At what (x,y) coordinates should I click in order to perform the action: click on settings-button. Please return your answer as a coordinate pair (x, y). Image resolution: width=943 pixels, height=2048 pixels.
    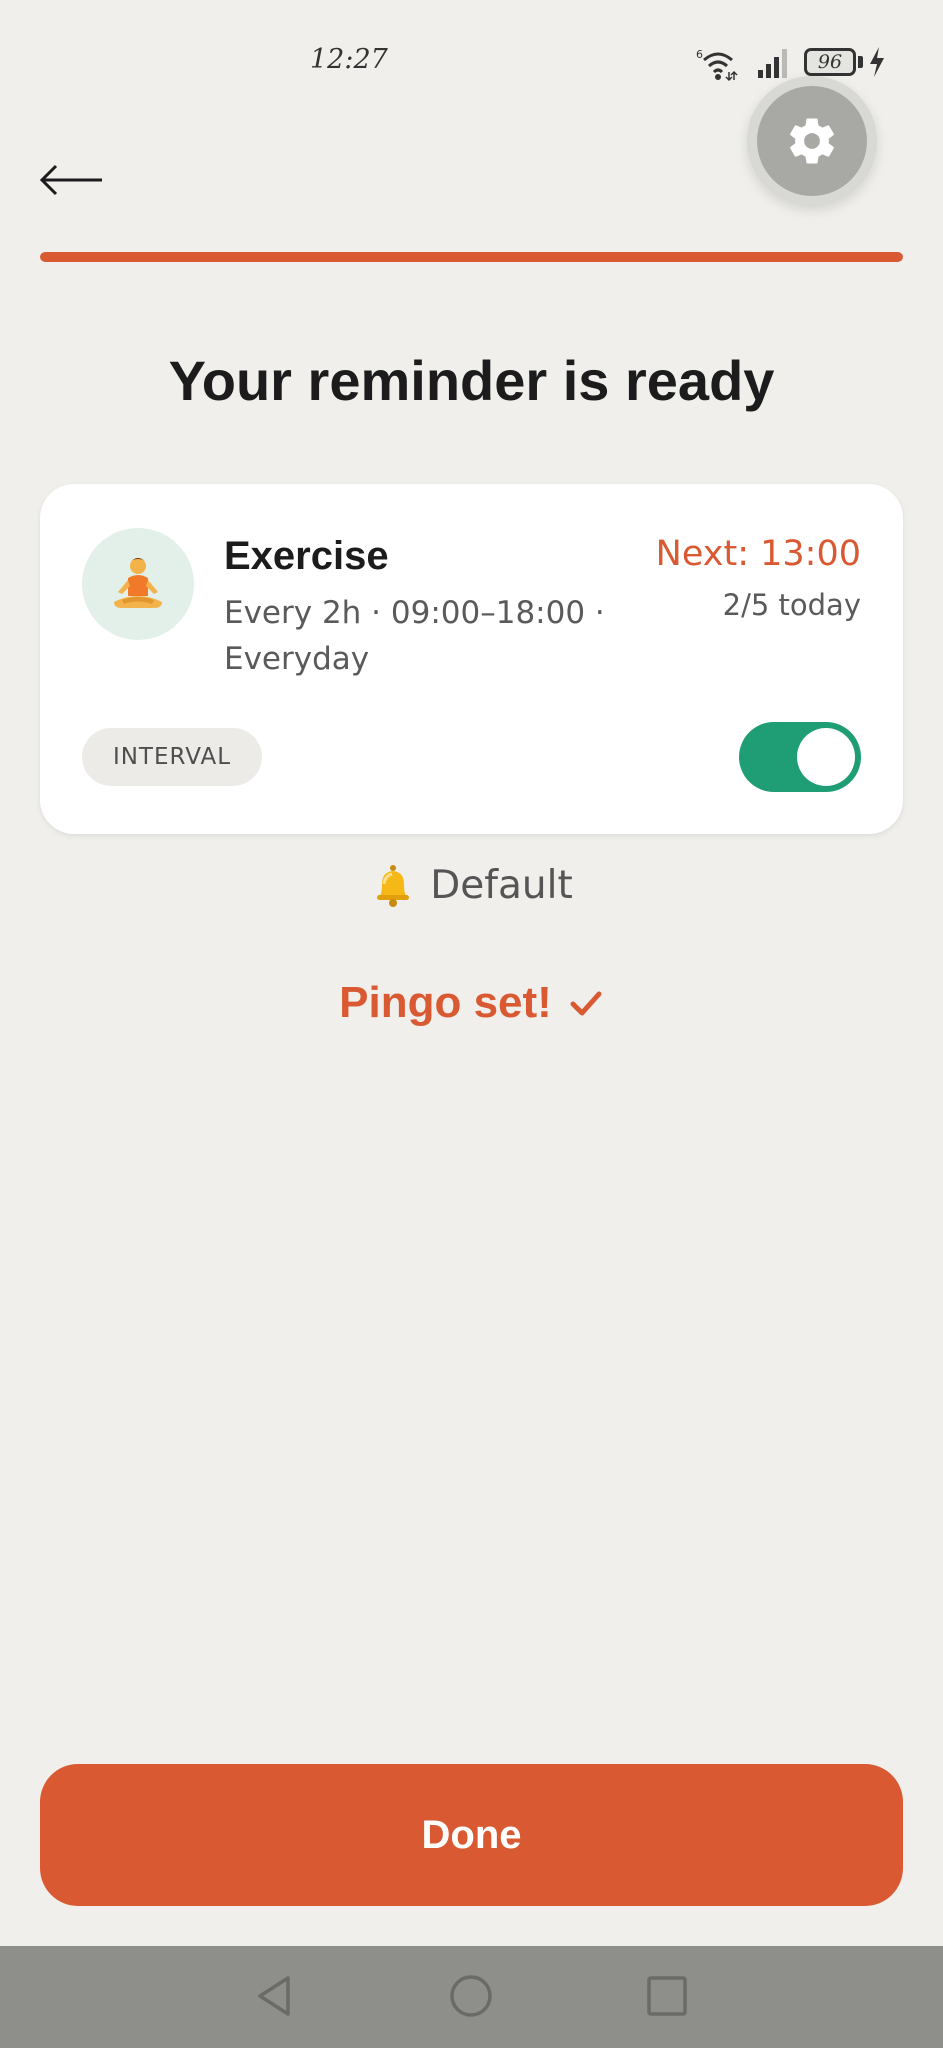
    Looking at the image, I should click on (812, 141).